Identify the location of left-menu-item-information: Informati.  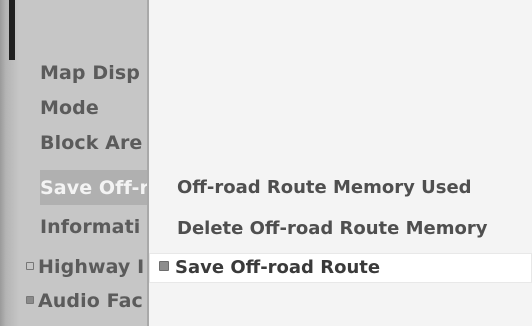
(90, 227).